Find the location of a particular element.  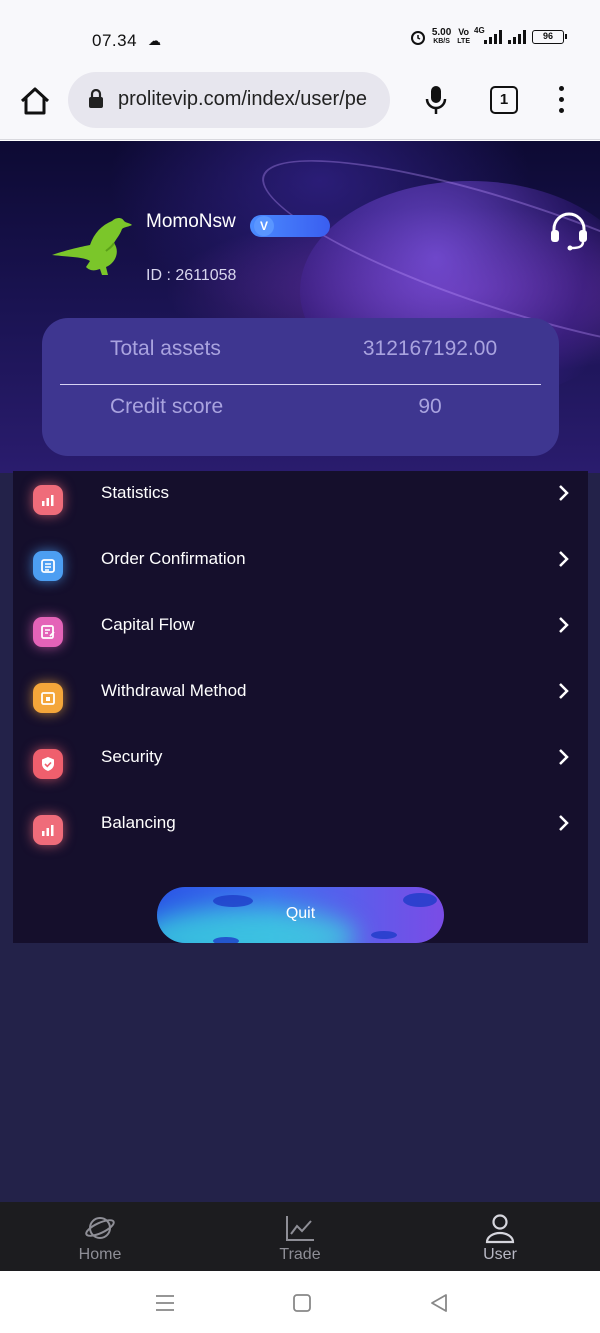

battery-icon: 96 is located at coordinates (549, 37).